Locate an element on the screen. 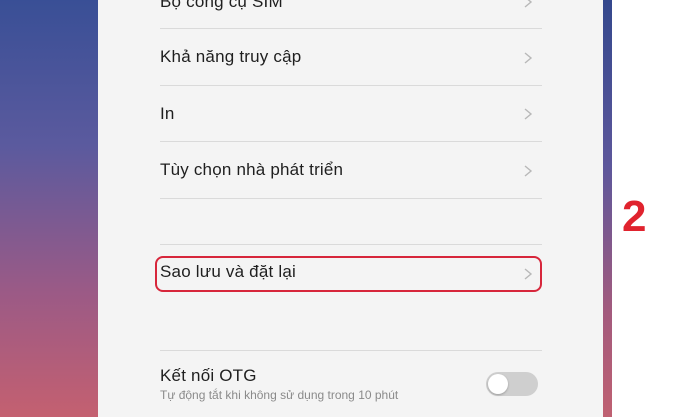  page-margin-right is located at coordinates (651, 208).